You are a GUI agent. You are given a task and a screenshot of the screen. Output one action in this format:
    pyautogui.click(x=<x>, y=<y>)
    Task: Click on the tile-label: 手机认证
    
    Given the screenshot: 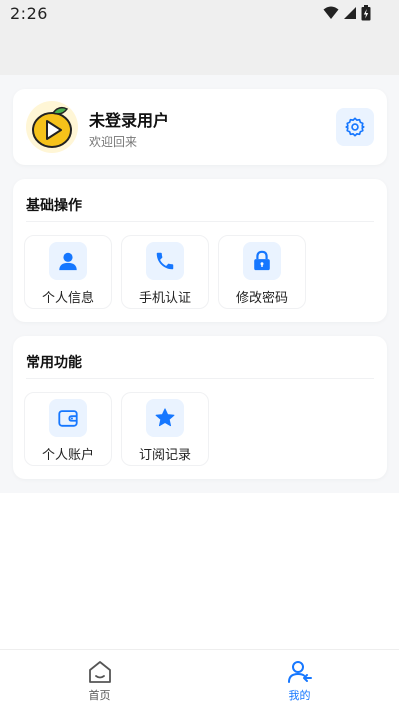 What is the action you would take?
    pyautogui.click(x=164, y=298)
    